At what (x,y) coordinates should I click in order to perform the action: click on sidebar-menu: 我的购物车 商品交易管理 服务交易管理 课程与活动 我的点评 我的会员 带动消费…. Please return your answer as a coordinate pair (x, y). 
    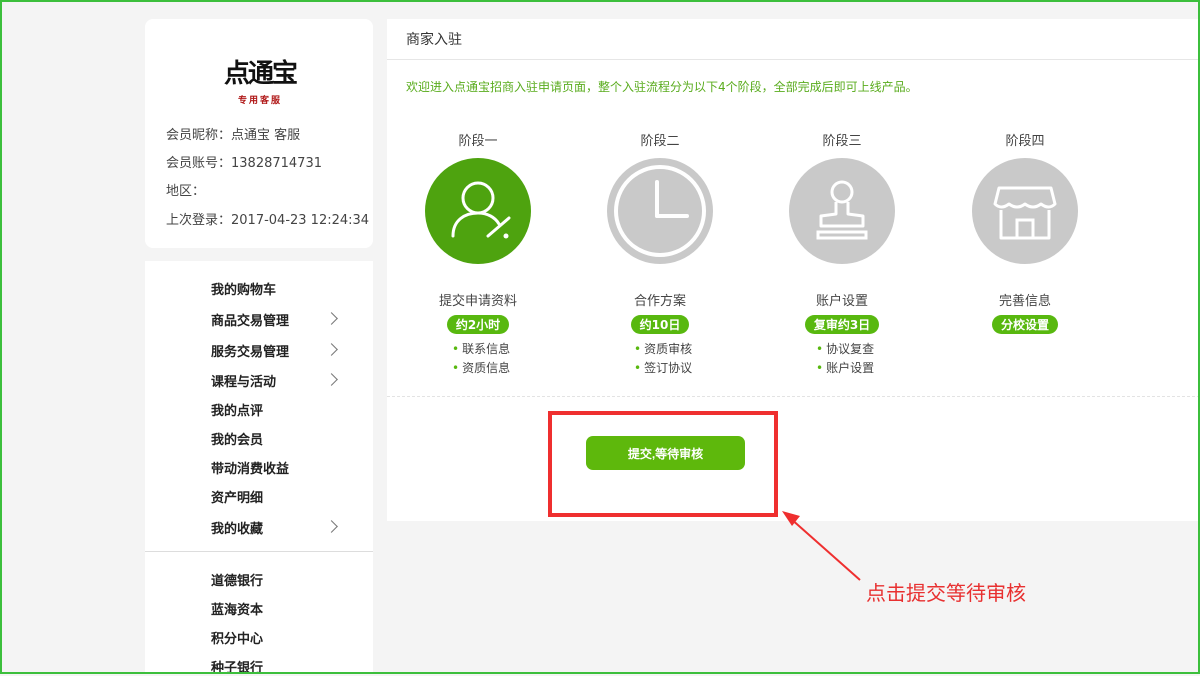
    Looking at the image, I should click on (259, 468).